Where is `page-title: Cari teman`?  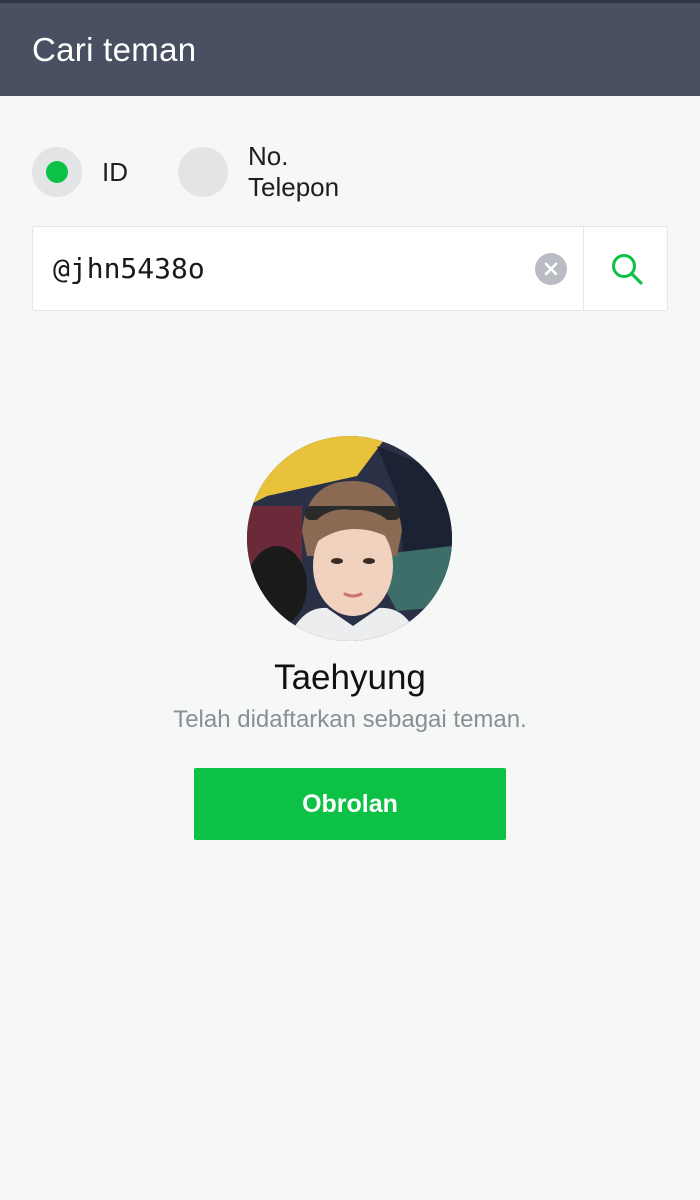 page-title: Cari teman is located at coordinates (114, 49).